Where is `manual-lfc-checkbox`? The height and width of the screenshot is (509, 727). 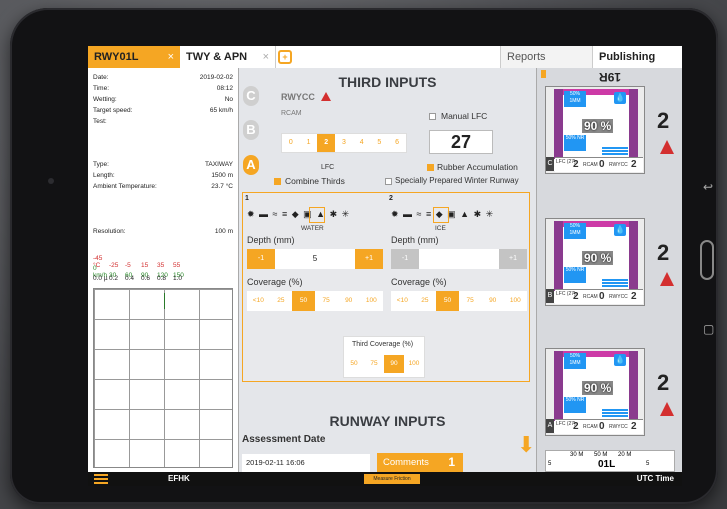
manual-lfc-checkbox is located at coordinates (432, 116).